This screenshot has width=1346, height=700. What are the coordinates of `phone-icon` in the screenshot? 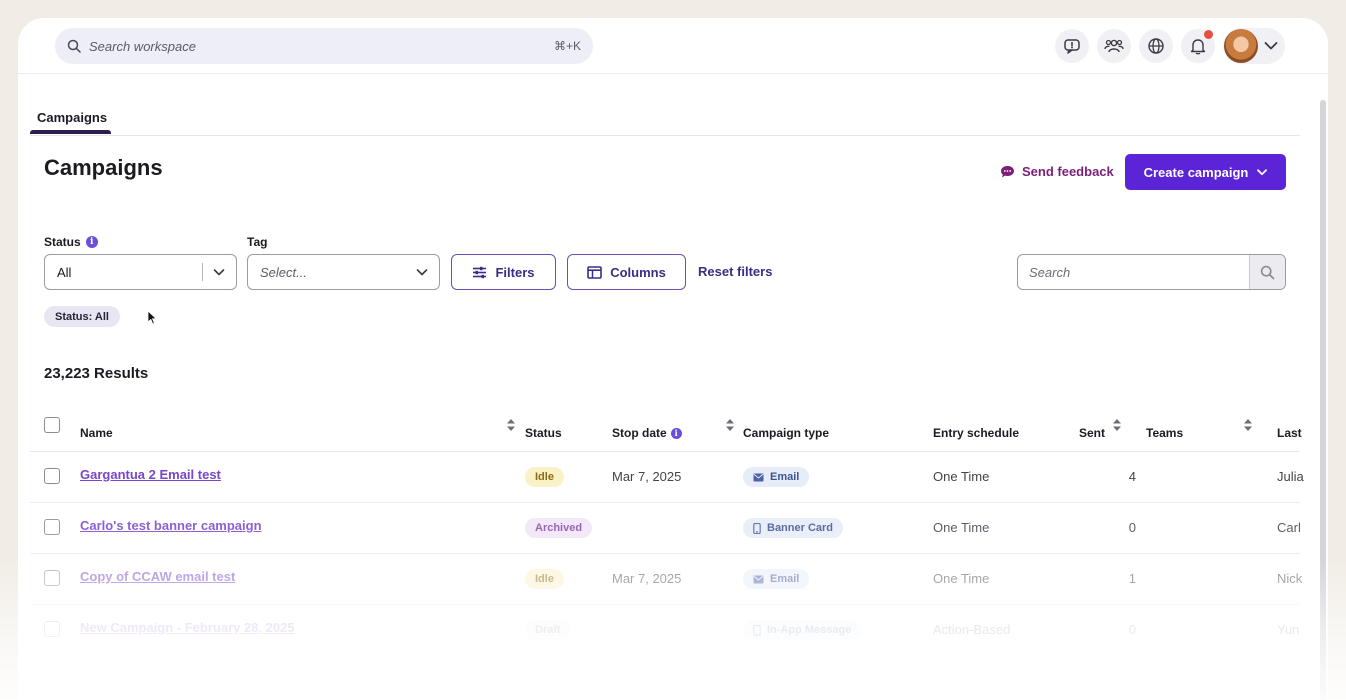 It's located at (757, 630).